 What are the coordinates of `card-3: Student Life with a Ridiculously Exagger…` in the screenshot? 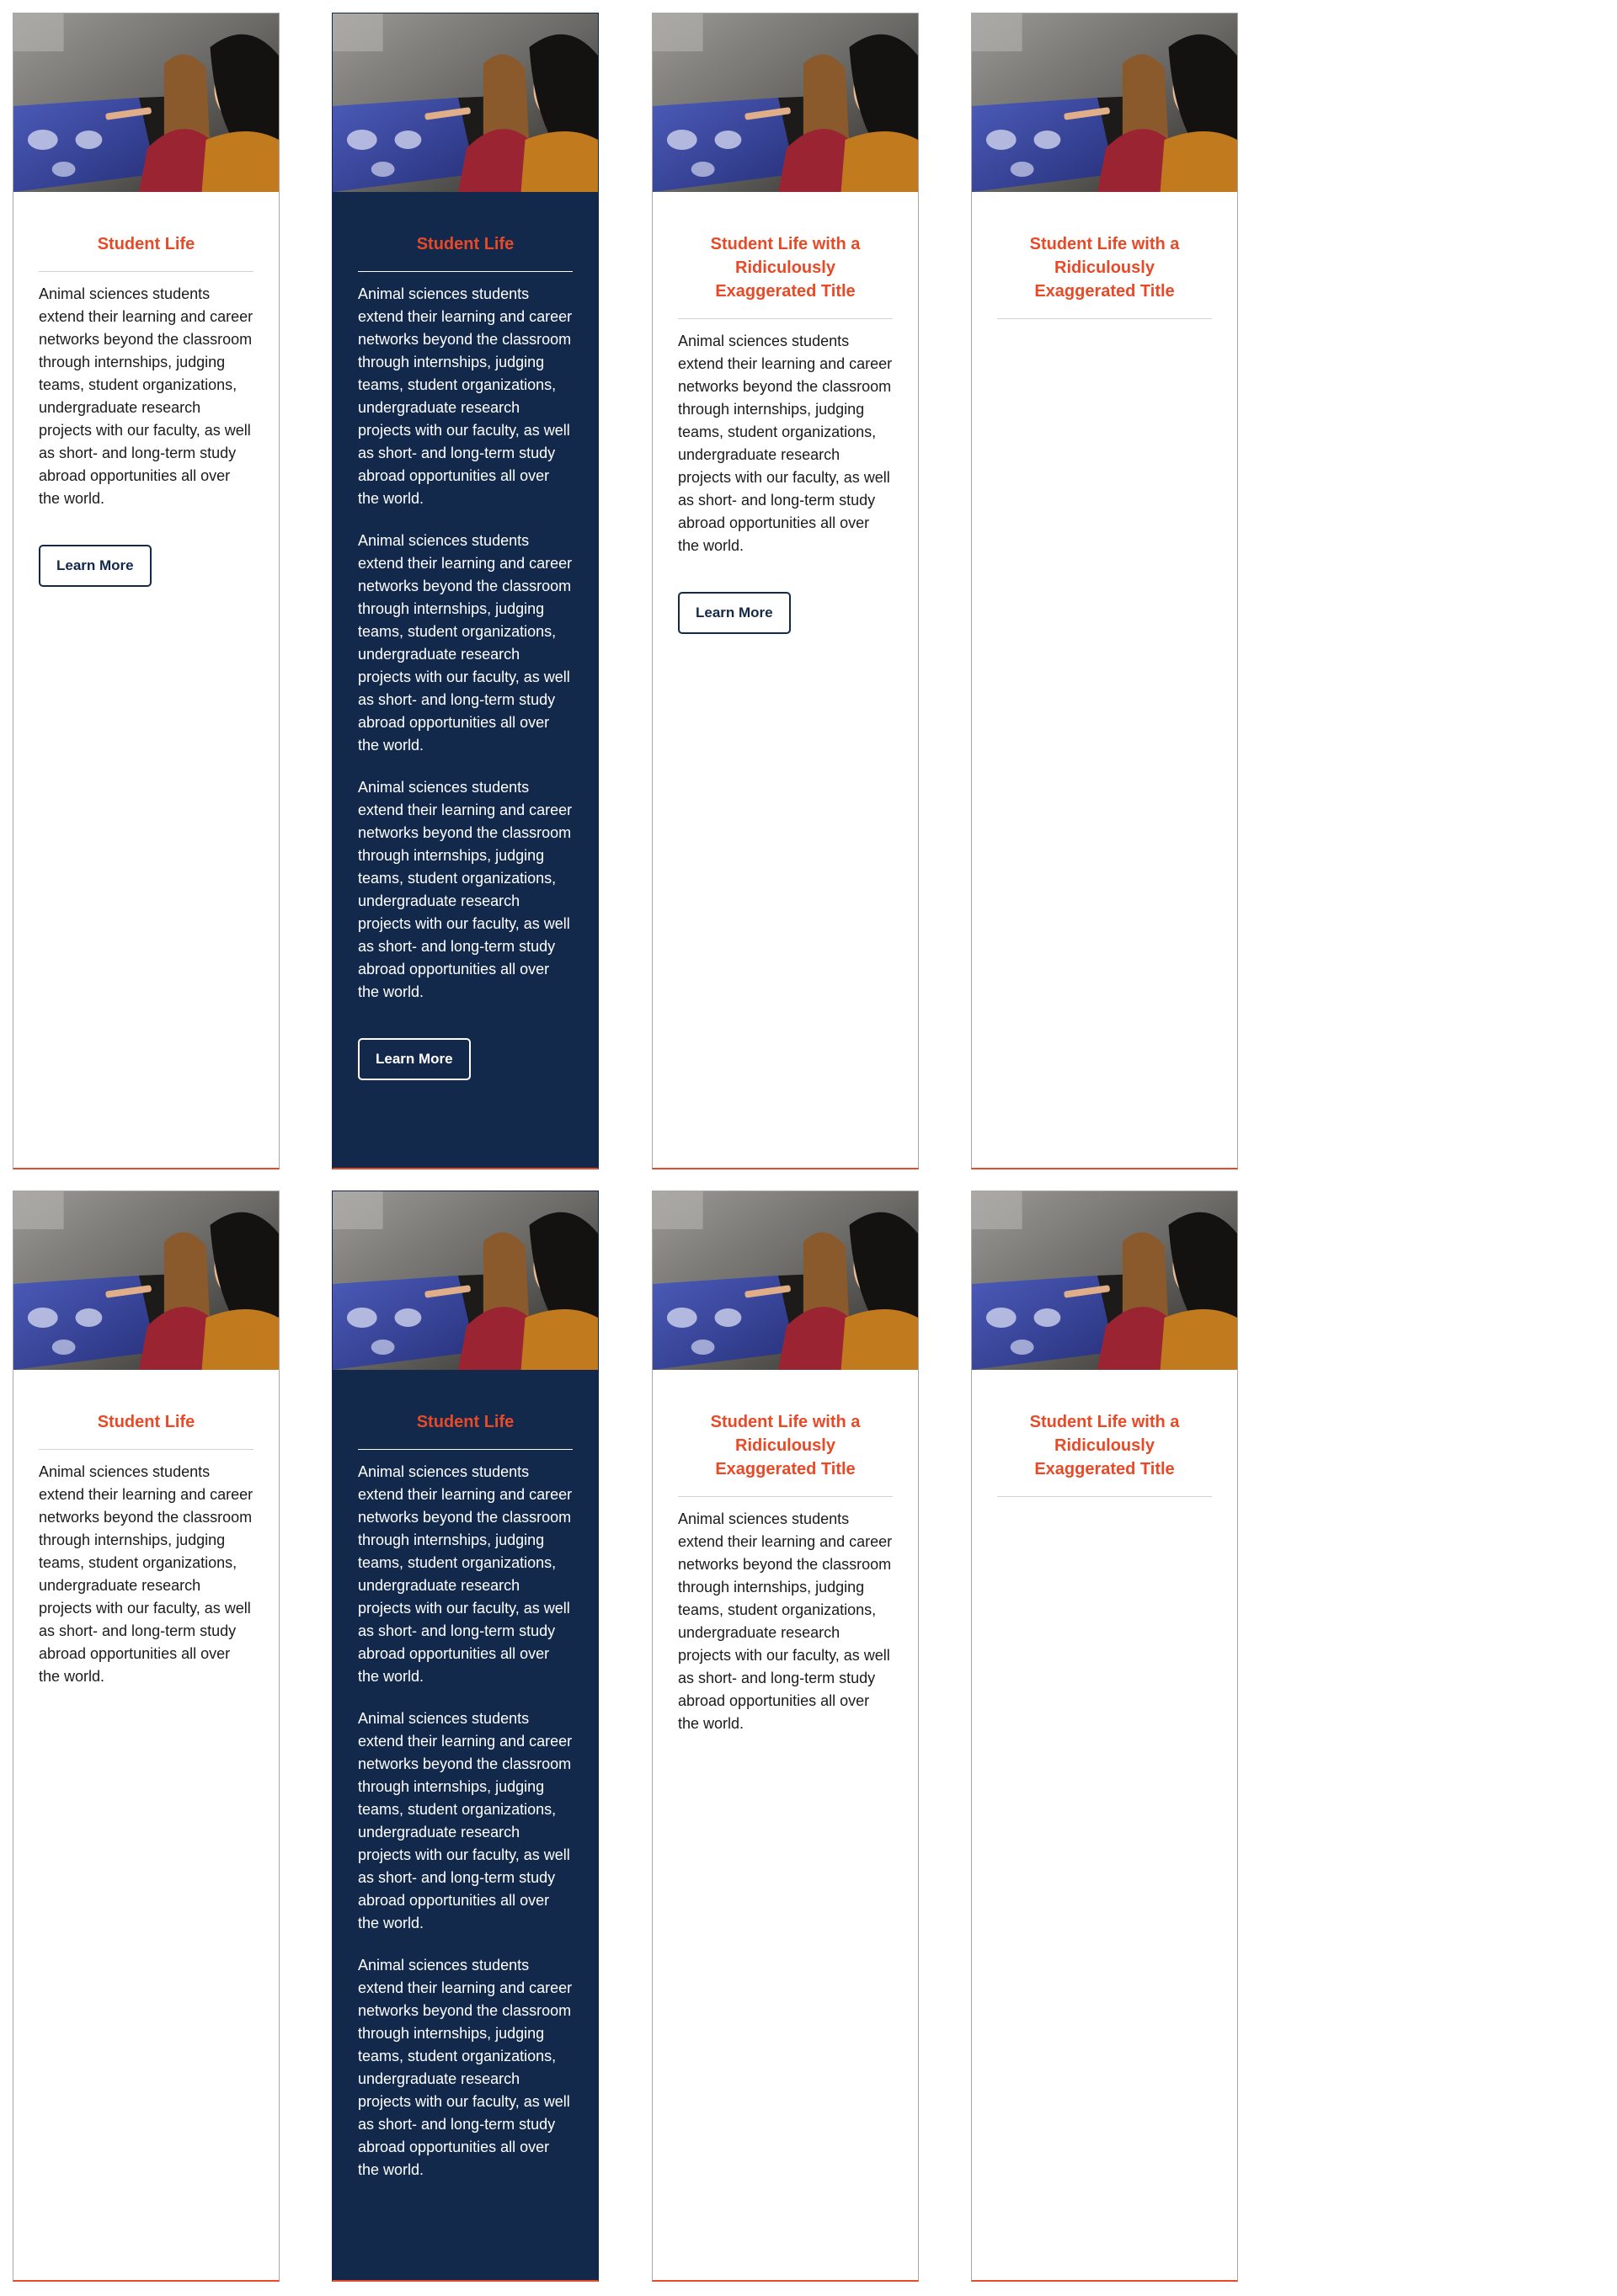 It's located at (785, 591).